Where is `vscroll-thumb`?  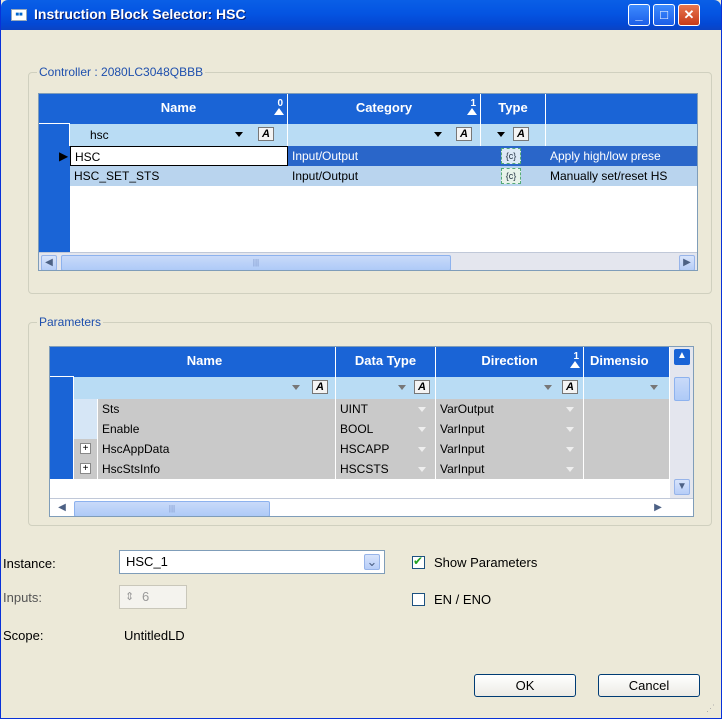 vscroll-thumb is located at coordinates (682, 389).